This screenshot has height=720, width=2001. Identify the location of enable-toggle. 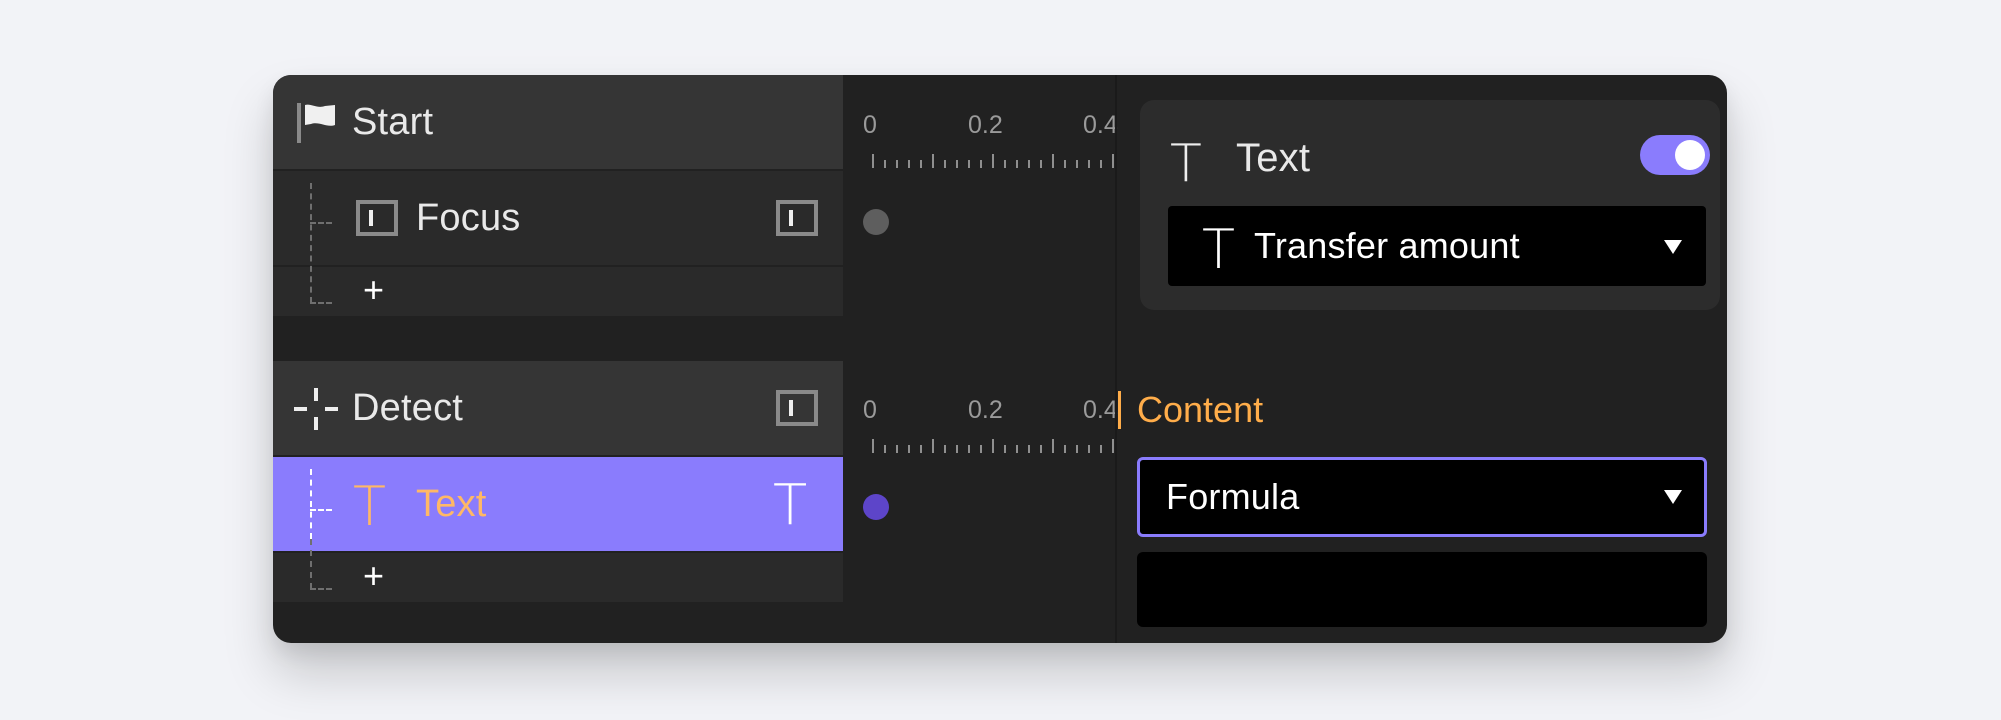
(1675, 155).